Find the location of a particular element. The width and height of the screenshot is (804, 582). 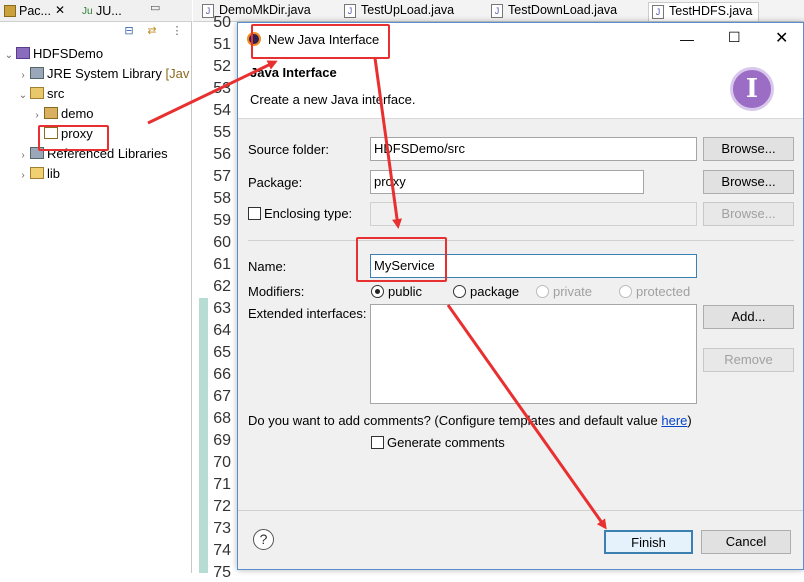

arrow-to-title is located at coordinates (212, 92).